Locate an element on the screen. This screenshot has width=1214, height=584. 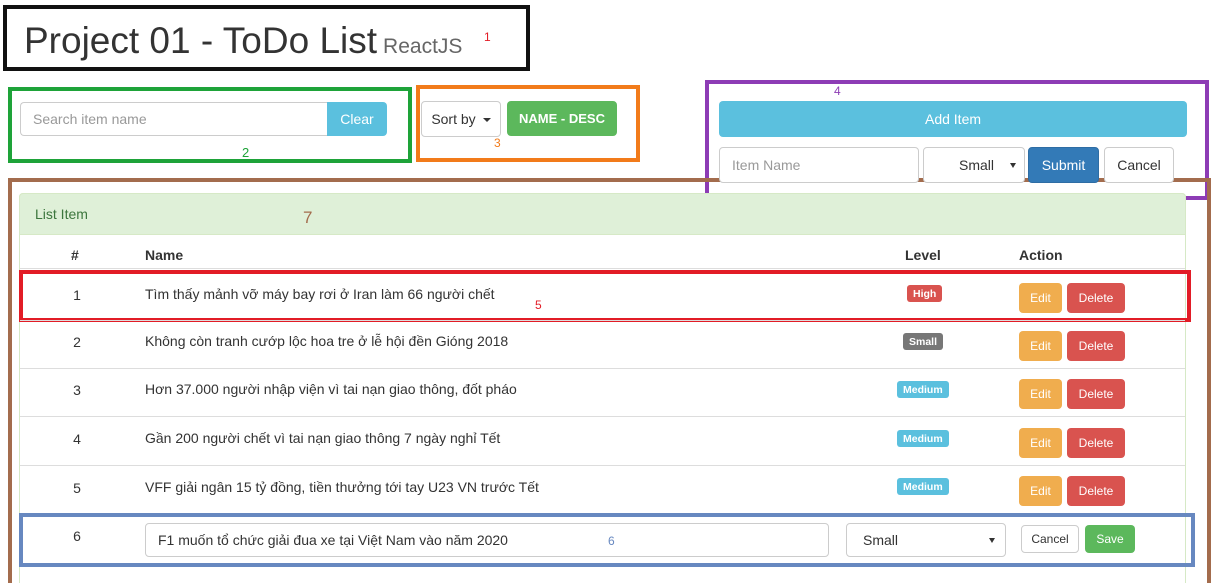
row-number: 4 is located at coordinates (77, 439).